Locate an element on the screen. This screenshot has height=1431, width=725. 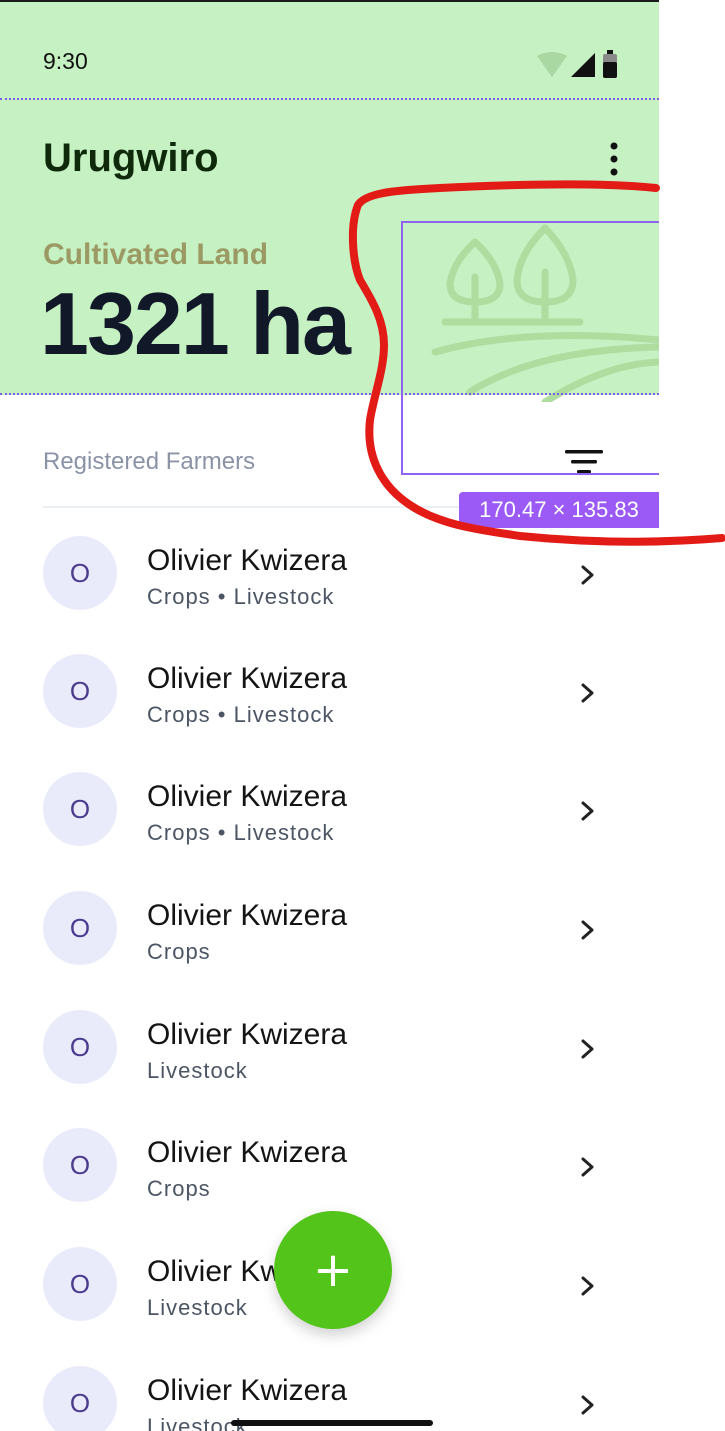
cultivated-land-value: 1321 ha is located at coordinates (195, 323).